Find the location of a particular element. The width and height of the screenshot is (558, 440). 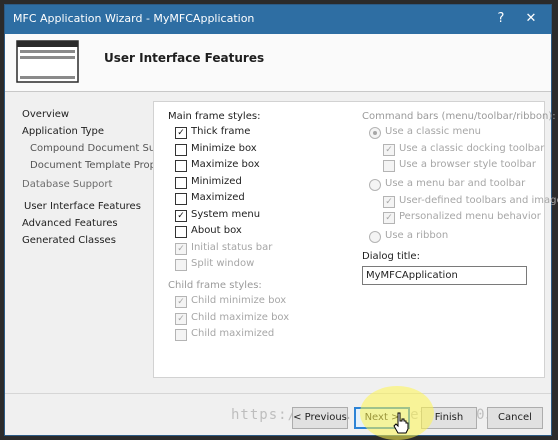

checkbox-label: User-defined toolbars and images is located at coordinates (478, 200).